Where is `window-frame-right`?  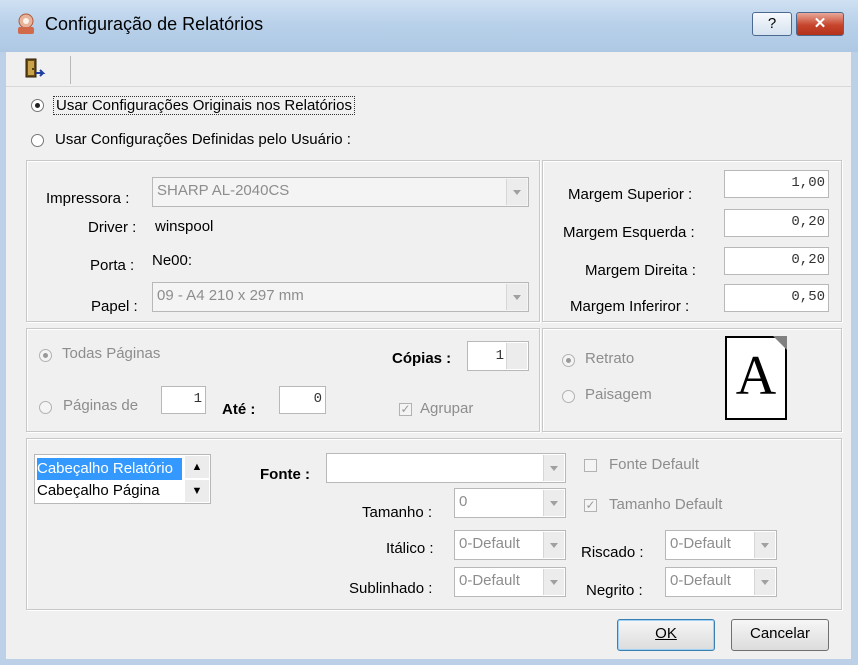
window-frame-right is located at coordinates (854, 358).